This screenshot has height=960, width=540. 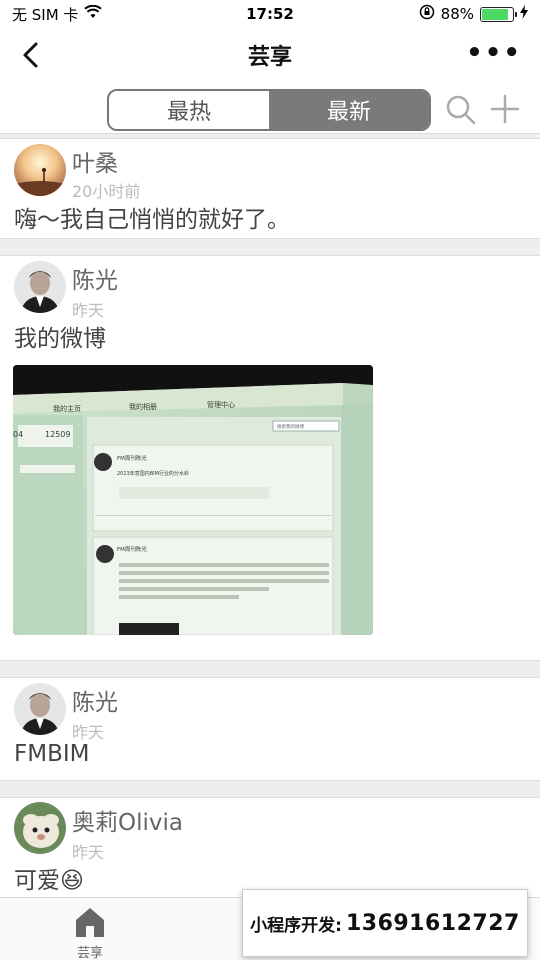 What do you see at coordinates (290, 426) in the screenshot?
I see `photo-search-placeholder: 搜索我的微博` at bounding box center [290, 426].